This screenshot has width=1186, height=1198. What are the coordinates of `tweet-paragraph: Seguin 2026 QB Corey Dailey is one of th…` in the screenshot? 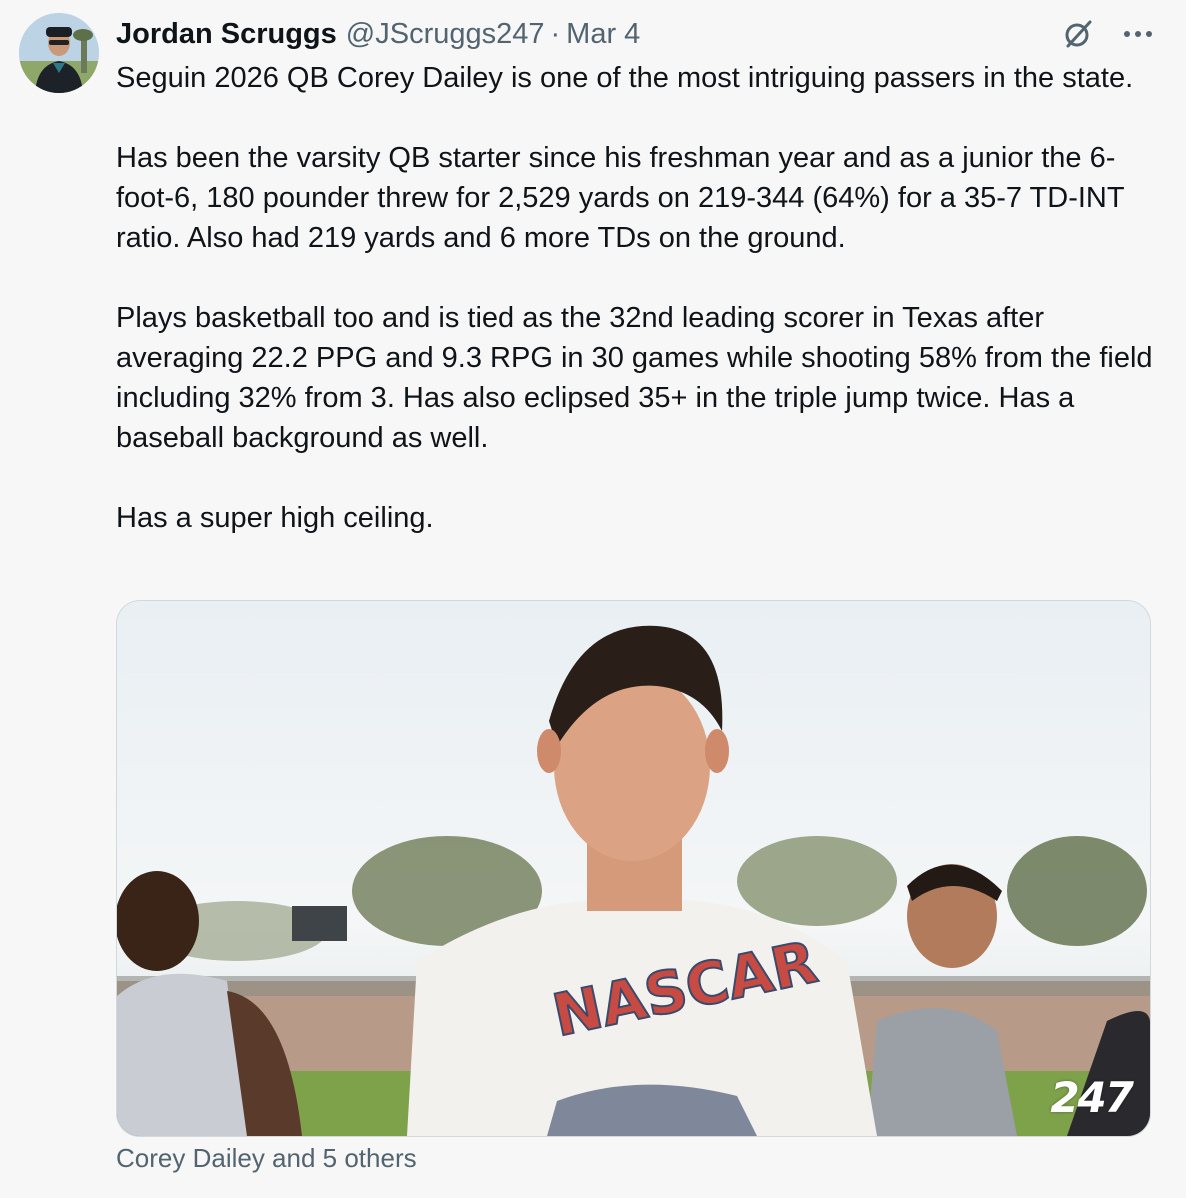 It's located at (625, 78).